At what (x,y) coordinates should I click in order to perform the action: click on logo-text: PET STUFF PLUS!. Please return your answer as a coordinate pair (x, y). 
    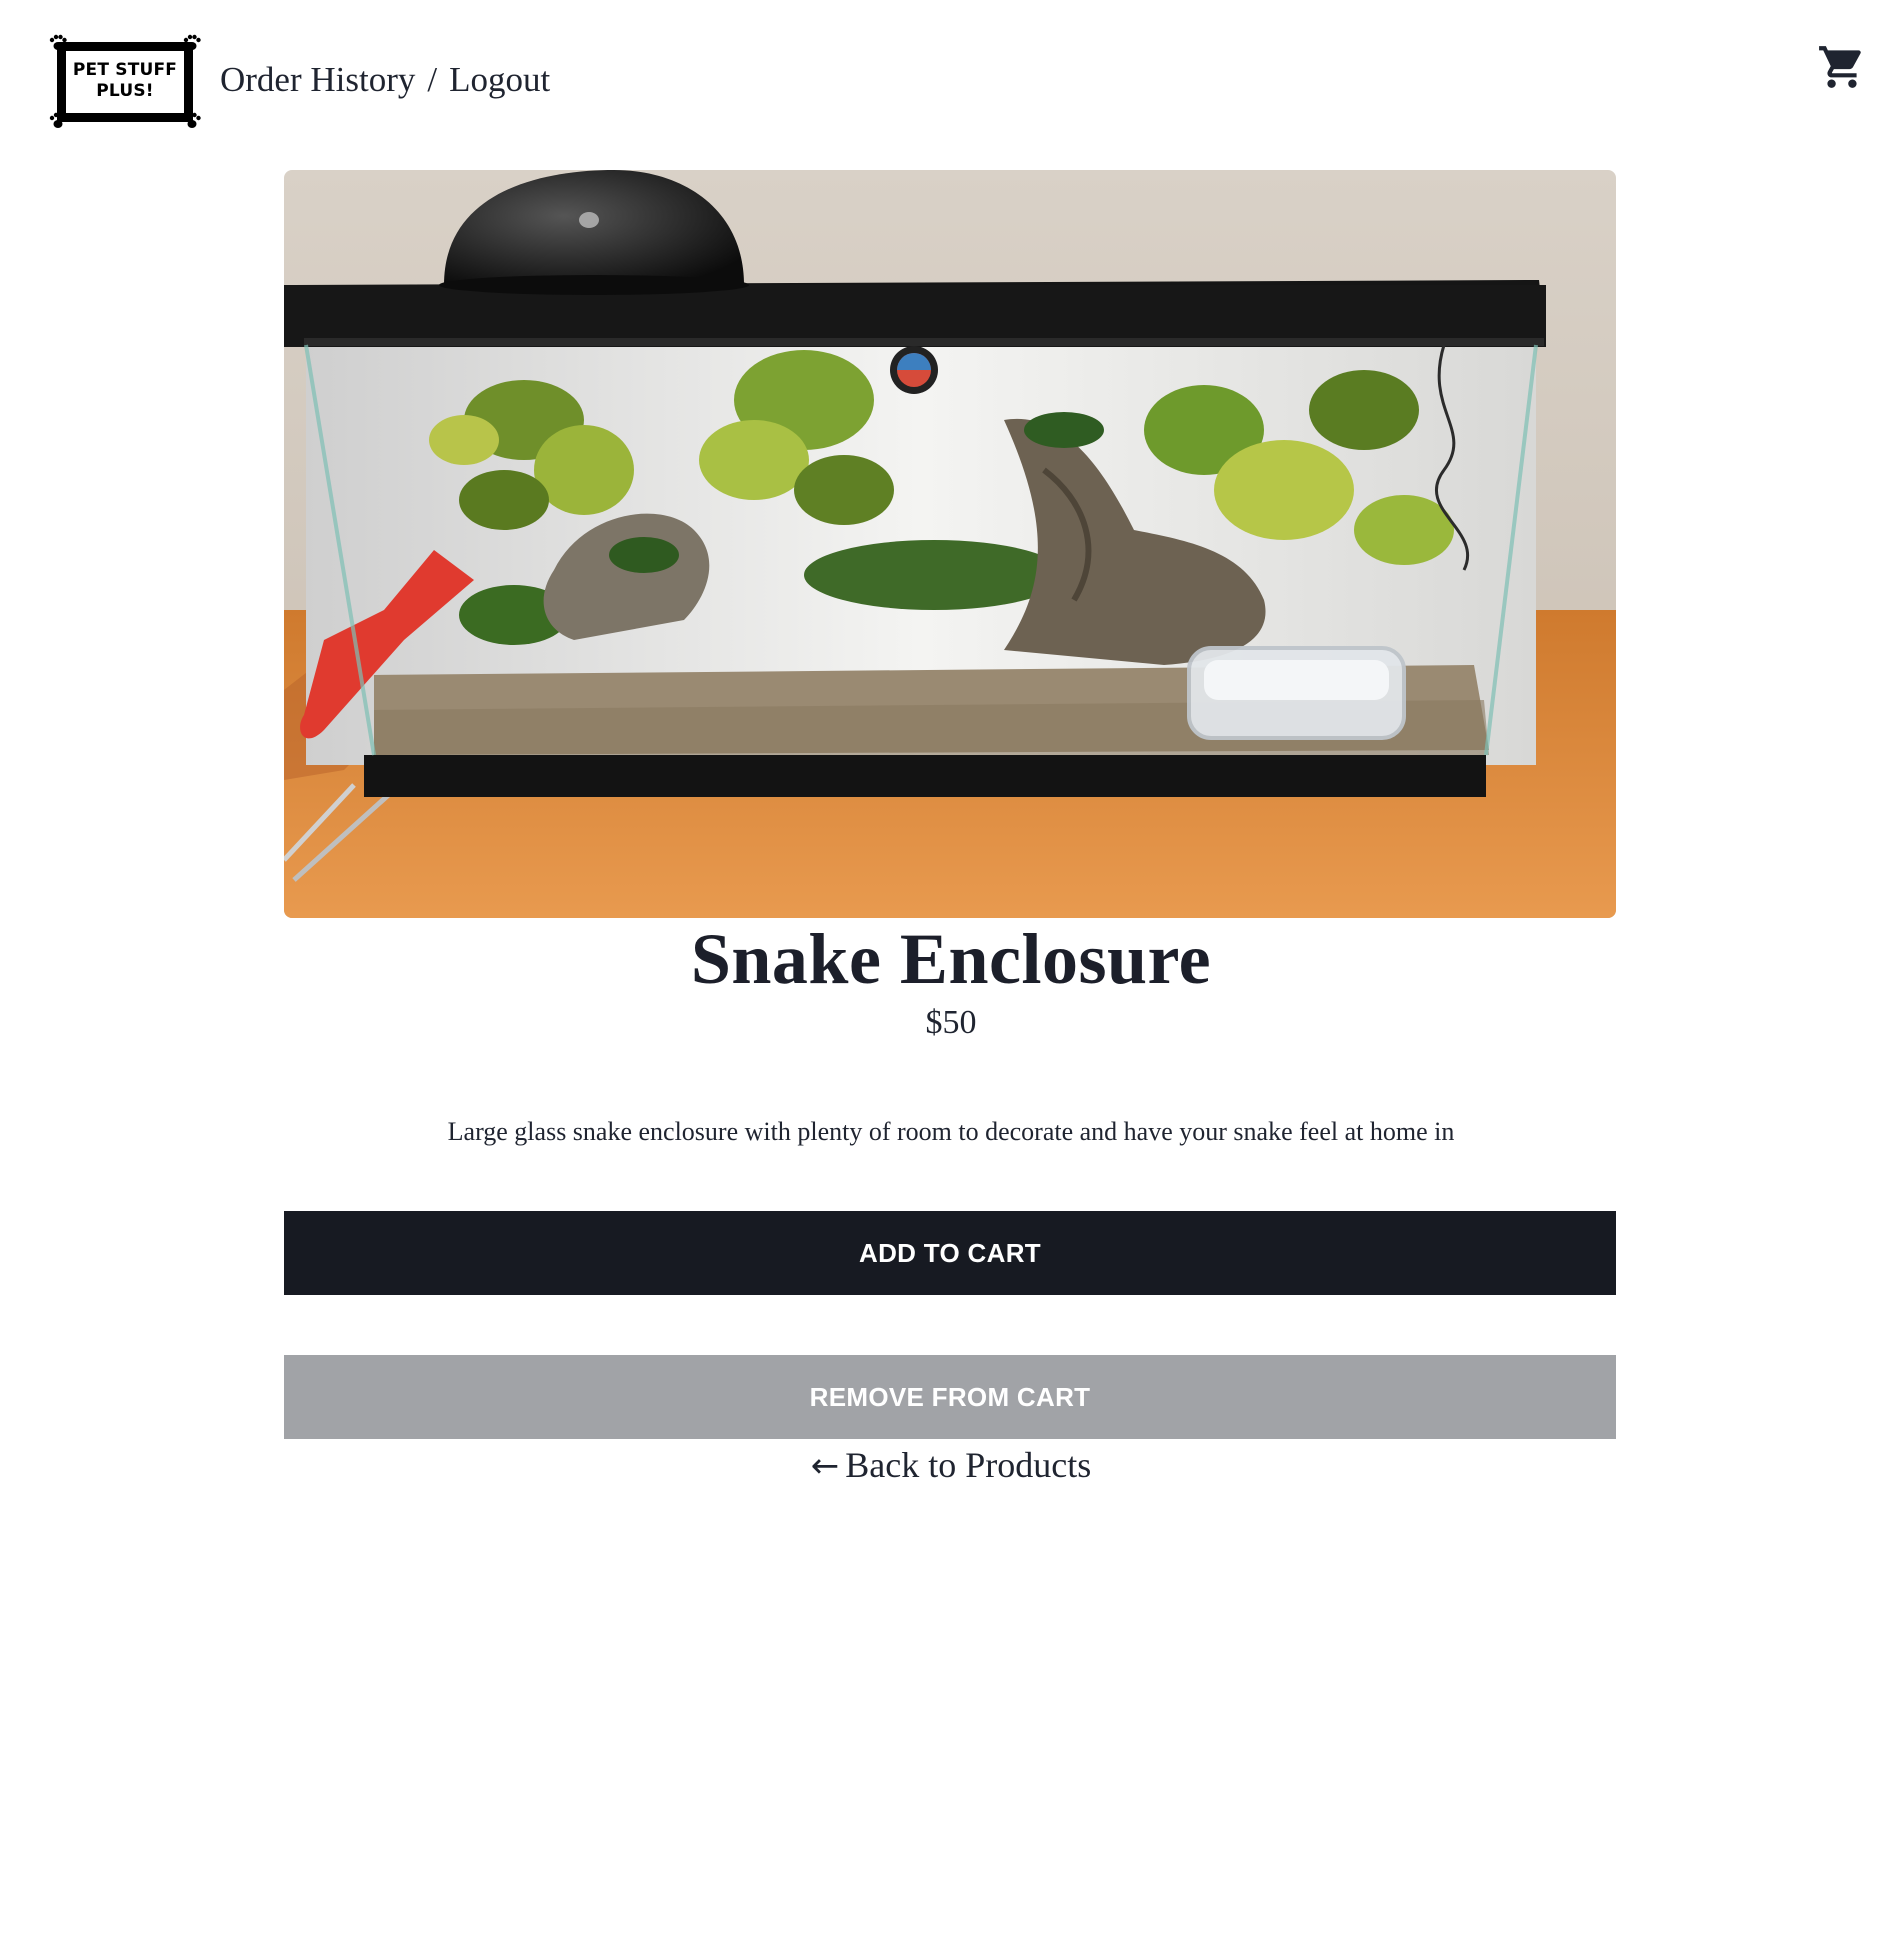
    Looking at the image, I should click on (125, 81).